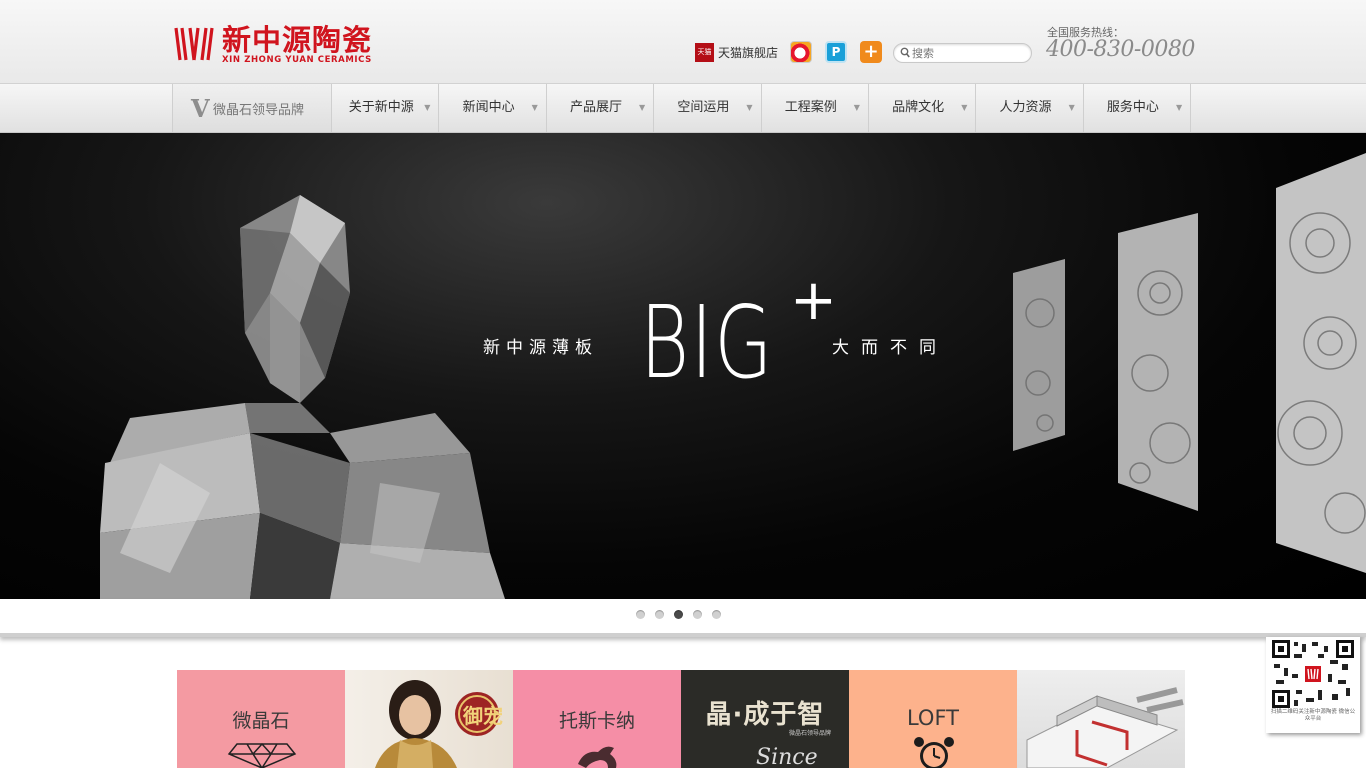  I want to click on search-icon, so click(905, 52).